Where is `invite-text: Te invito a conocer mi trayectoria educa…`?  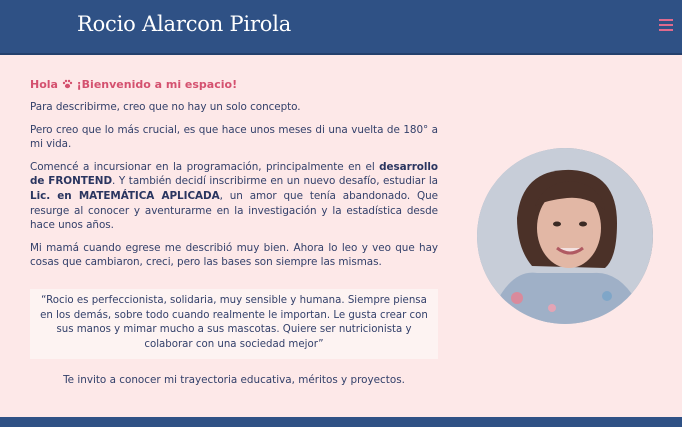
invite-text: Te invito a conocer mi trayectoria educa… is located at coordinates (234, 380).